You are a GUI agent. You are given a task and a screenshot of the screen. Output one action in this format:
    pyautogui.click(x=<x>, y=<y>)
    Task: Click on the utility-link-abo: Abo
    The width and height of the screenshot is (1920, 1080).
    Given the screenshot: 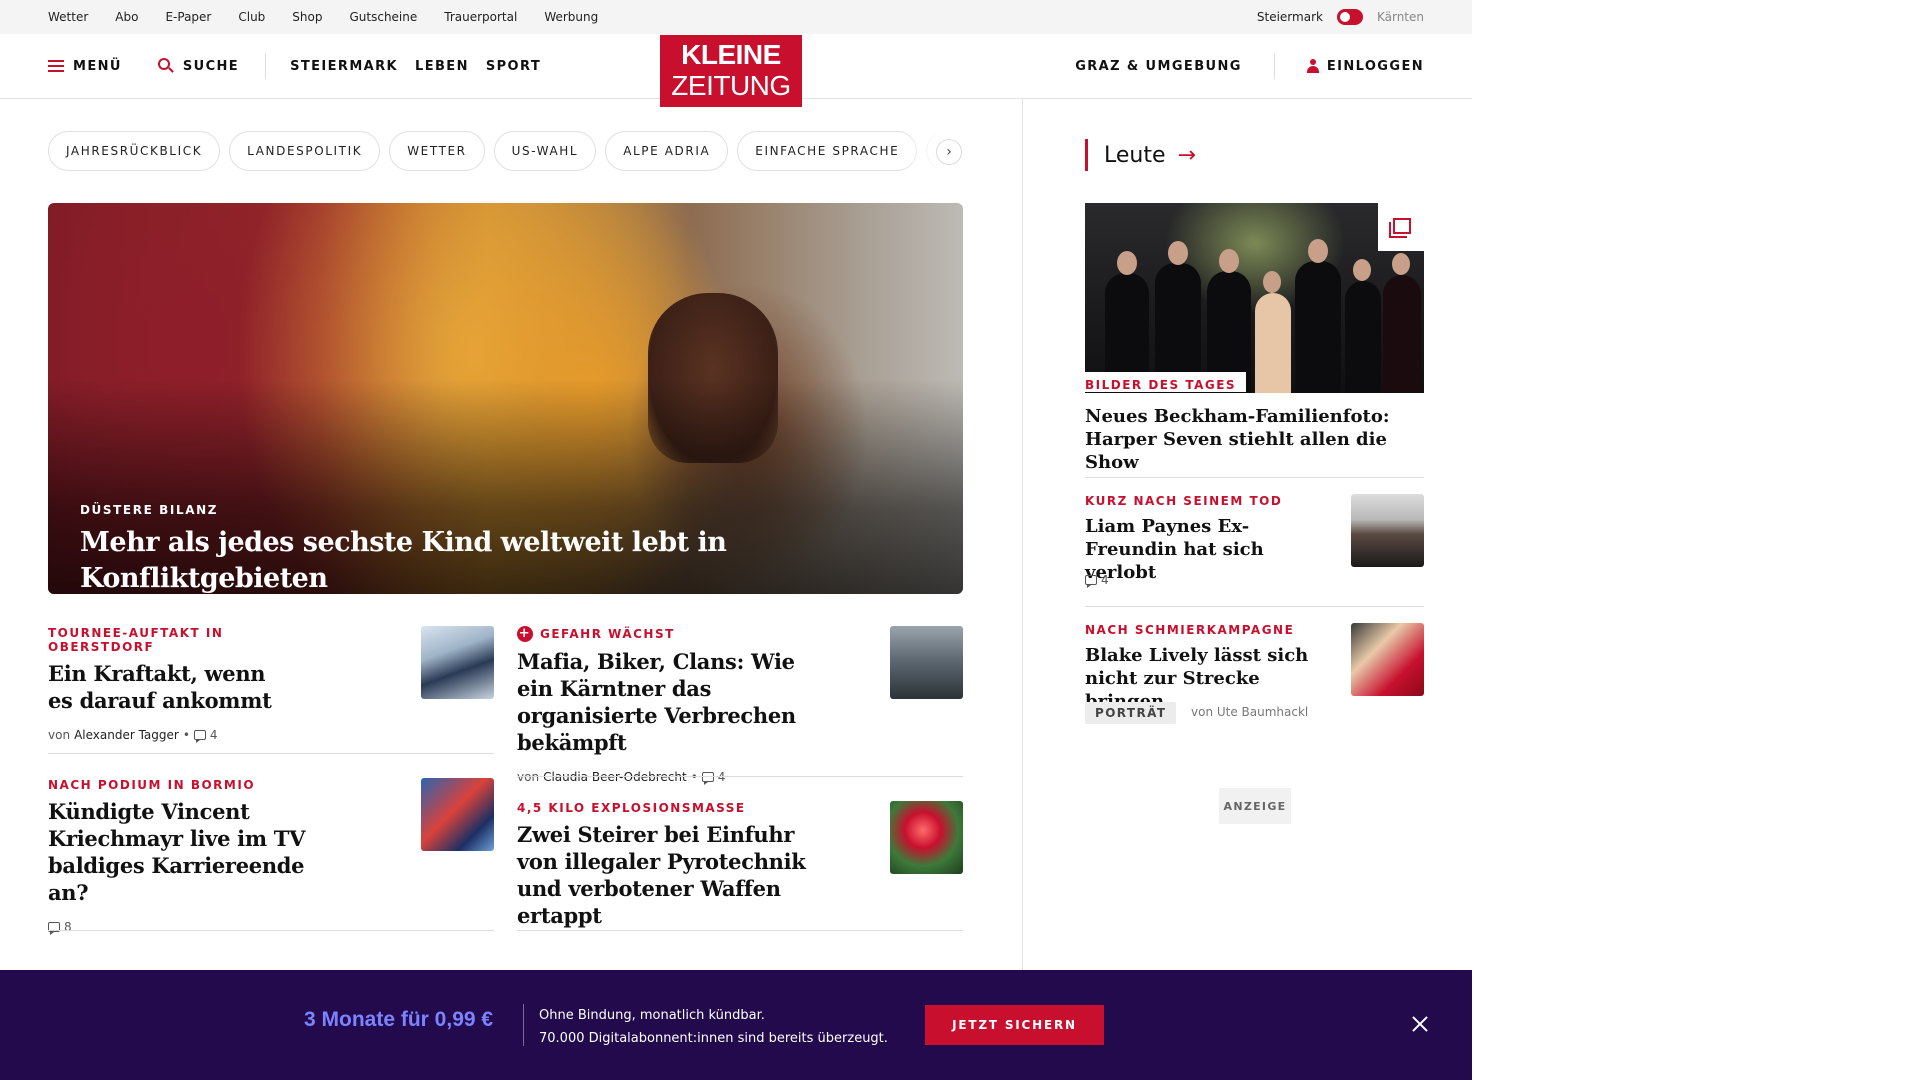 What is the action you would take?
    pyautogui.click(x=126, y=17)
    